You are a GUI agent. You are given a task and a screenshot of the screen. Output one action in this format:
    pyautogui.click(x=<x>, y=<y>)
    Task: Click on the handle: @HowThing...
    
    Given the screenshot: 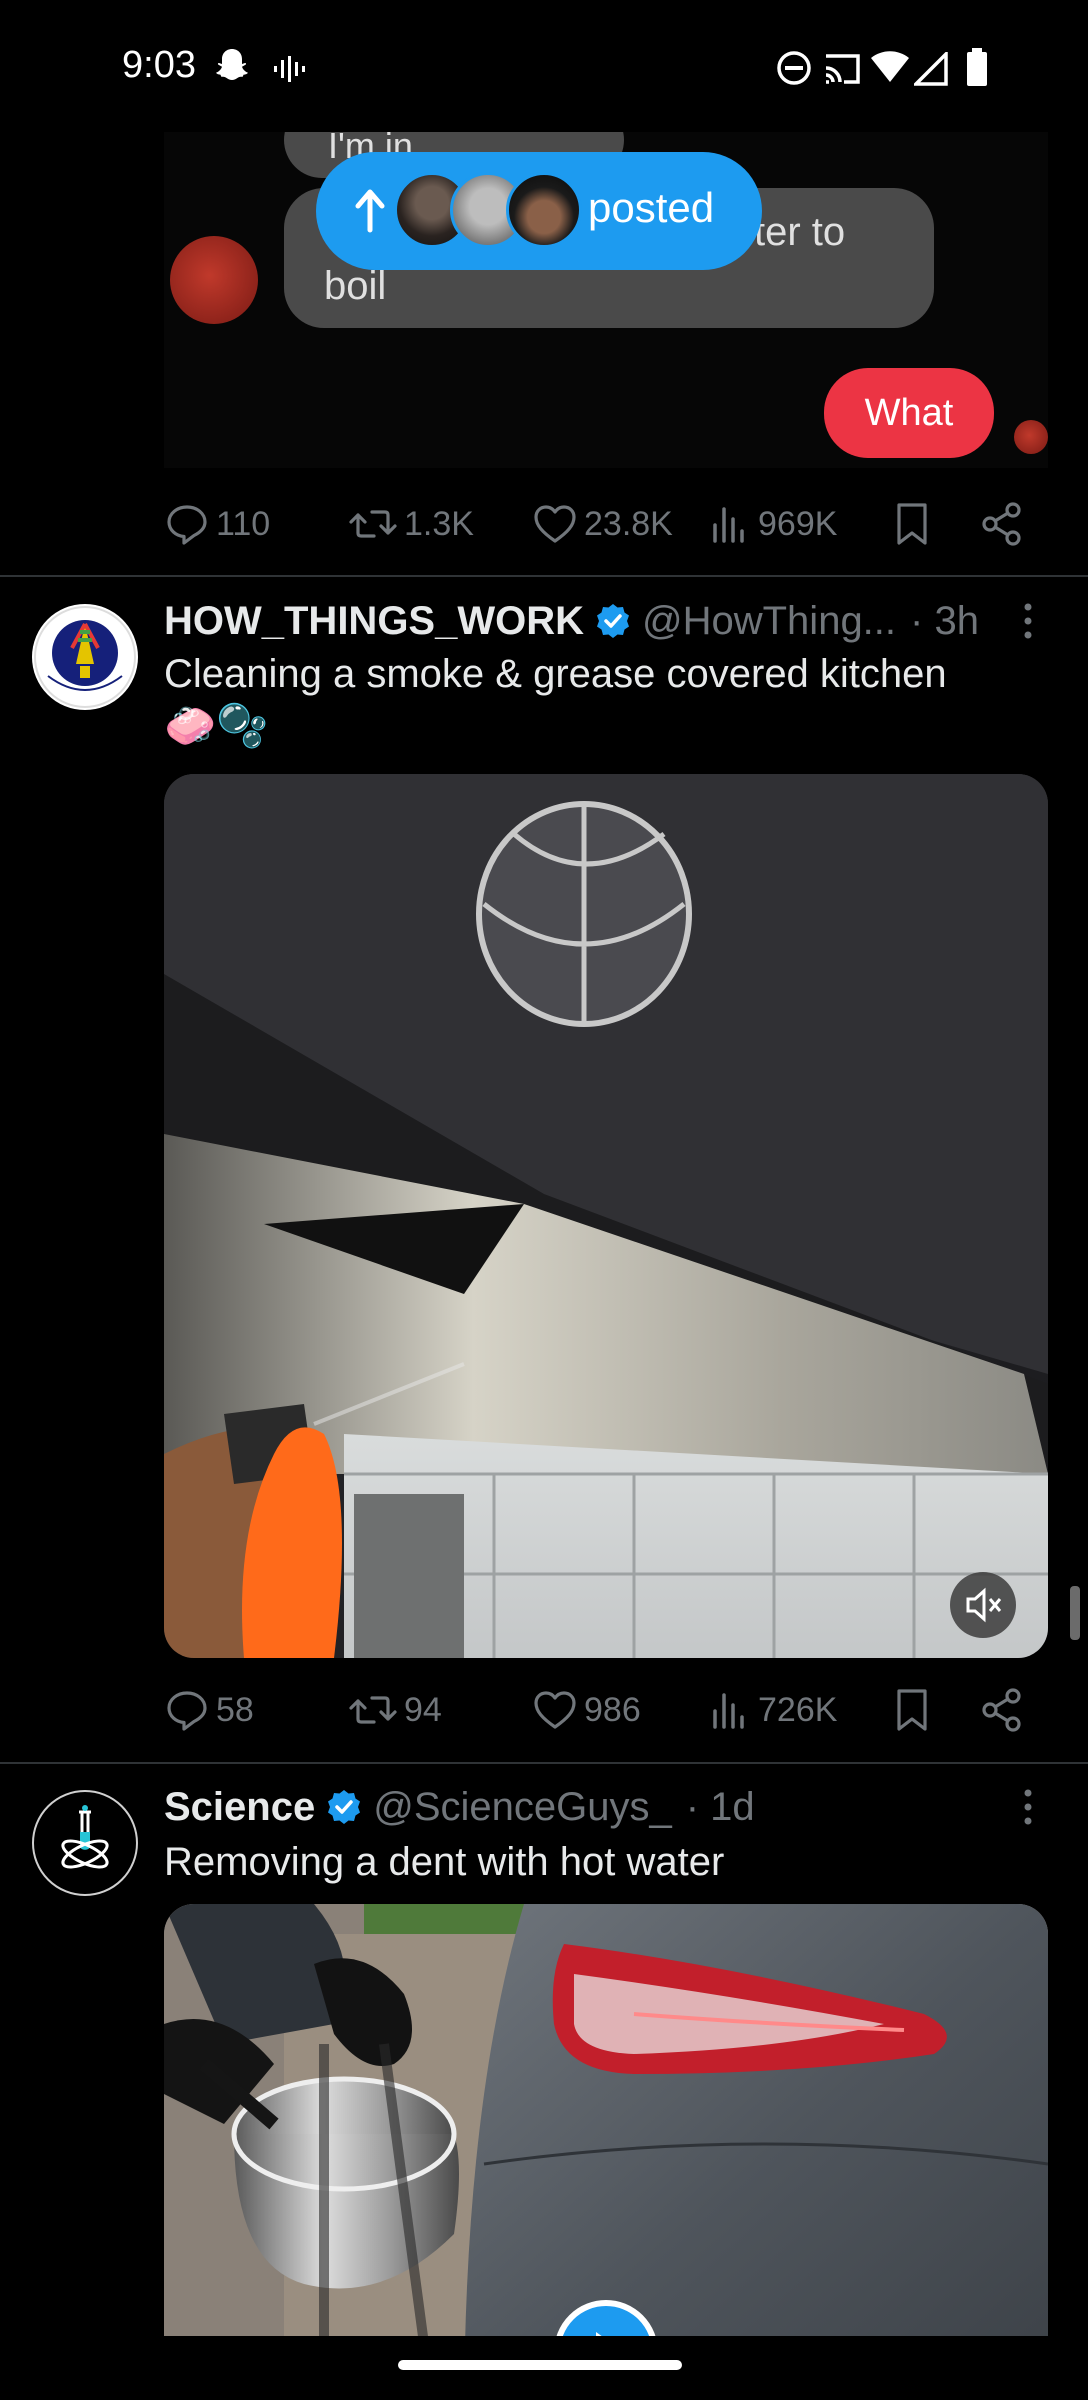 What is the action you would take?
    pyautogui.click(x=769, y=621)
    